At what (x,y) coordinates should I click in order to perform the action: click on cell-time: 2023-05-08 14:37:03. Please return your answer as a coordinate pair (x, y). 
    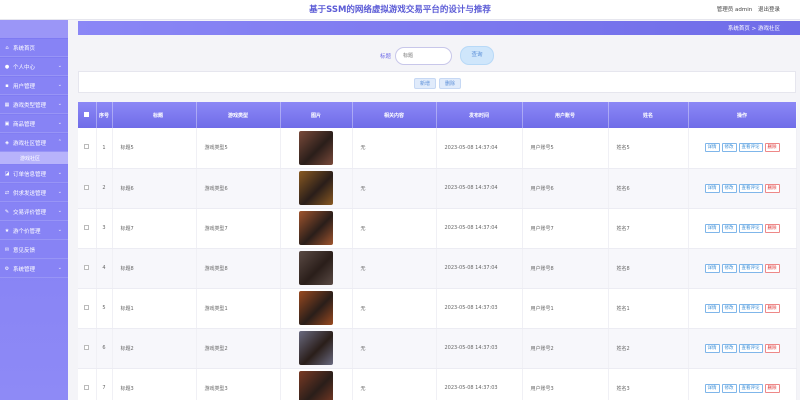
    Looking at the image, I should click on (479, 384).